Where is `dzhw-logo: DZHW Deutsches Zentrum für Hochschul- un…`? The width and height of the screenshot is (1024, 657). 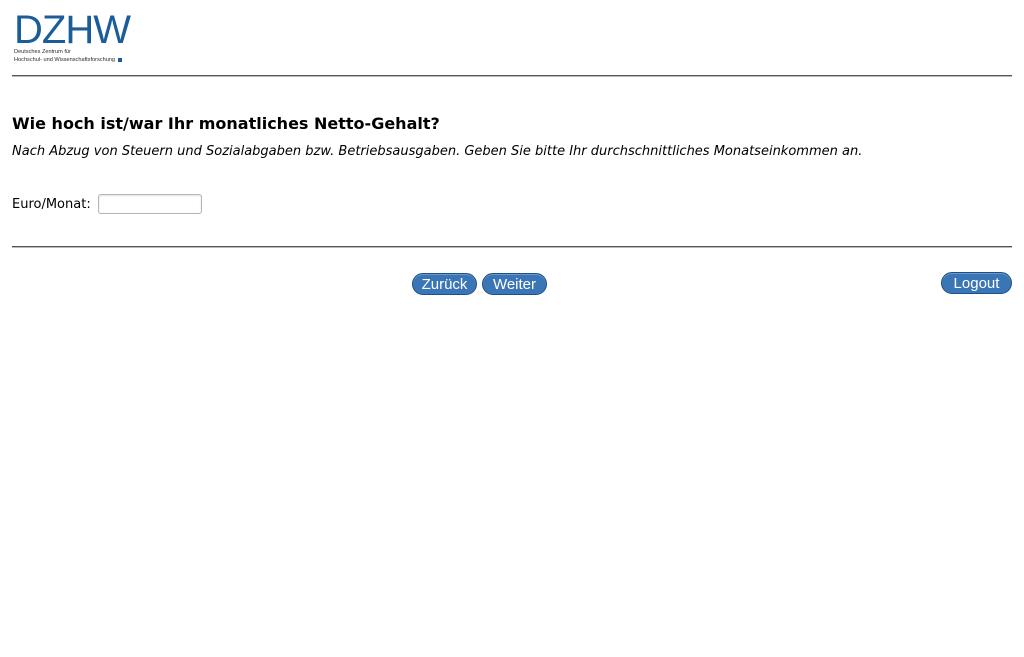 dzhw-logo: DZHW Deutsches Zentrum für Hochschul- un… is located at coordinates (80, 38).